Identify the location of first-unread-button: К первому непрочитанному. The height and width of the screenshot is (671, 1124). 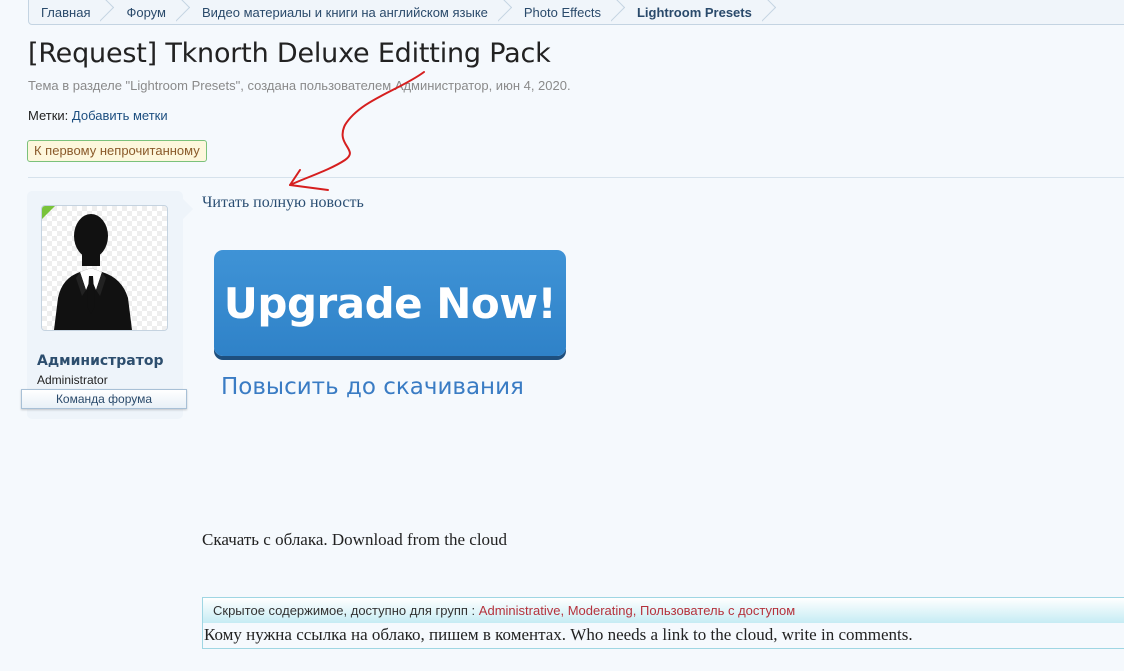
(117, 151).